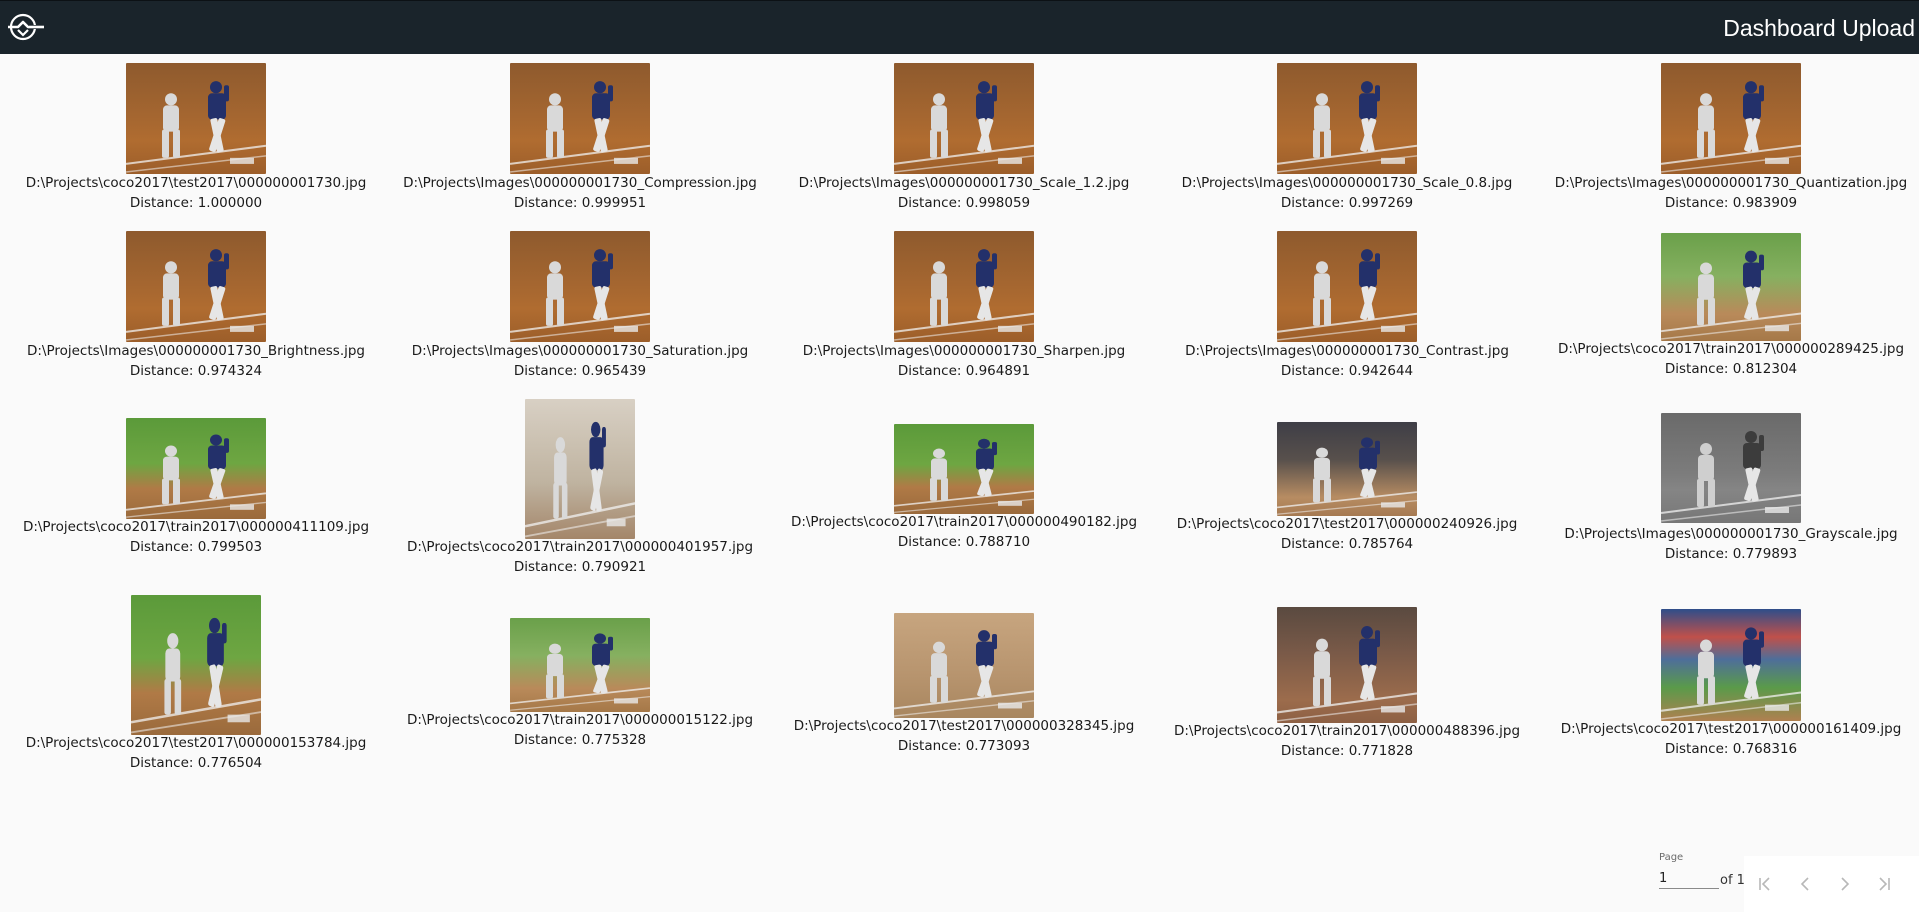  What do you see at coordinates (1731, 369) in the screenshot?
I see `result-distance: Distance: 0.812304` at bounding box center [1731, 369].